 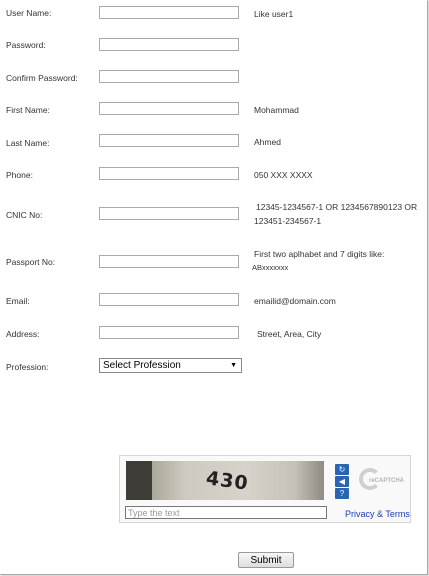 What do you see at coordinates (295, 301) in the screenshot?
I see `email-hint: emailid@domain.com` at bounding box center [295, 301].